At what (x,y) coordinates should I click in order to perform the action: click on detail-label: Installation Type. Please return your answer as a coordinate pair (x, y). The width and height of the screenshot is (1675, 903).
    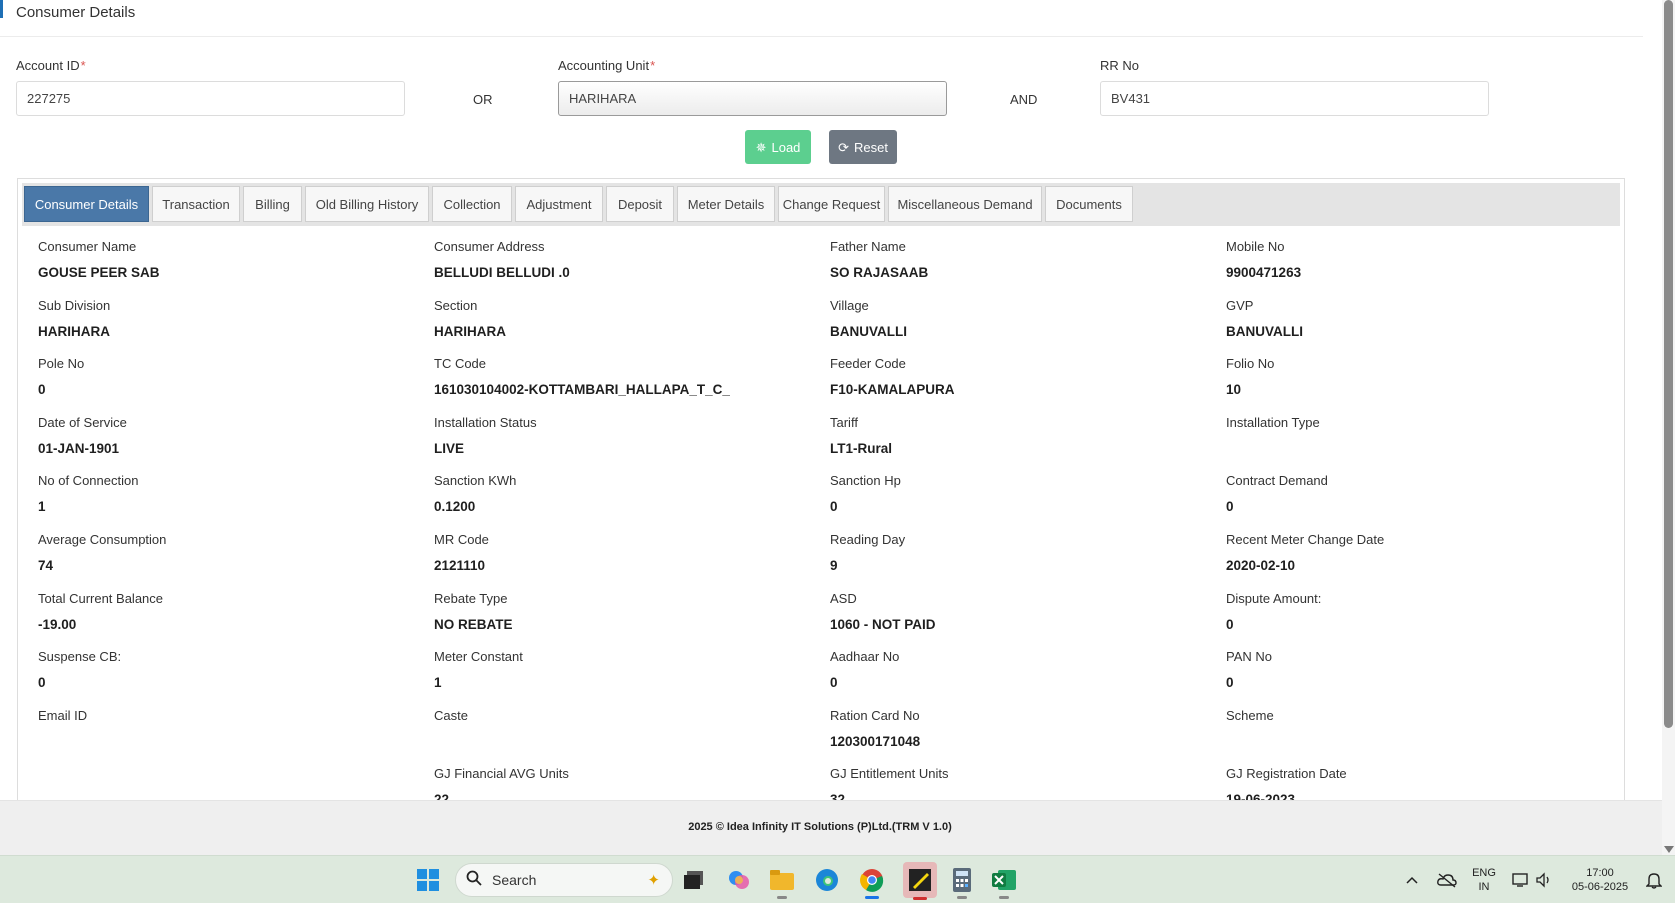
    Looking at the image, I should click on (1273, 422).